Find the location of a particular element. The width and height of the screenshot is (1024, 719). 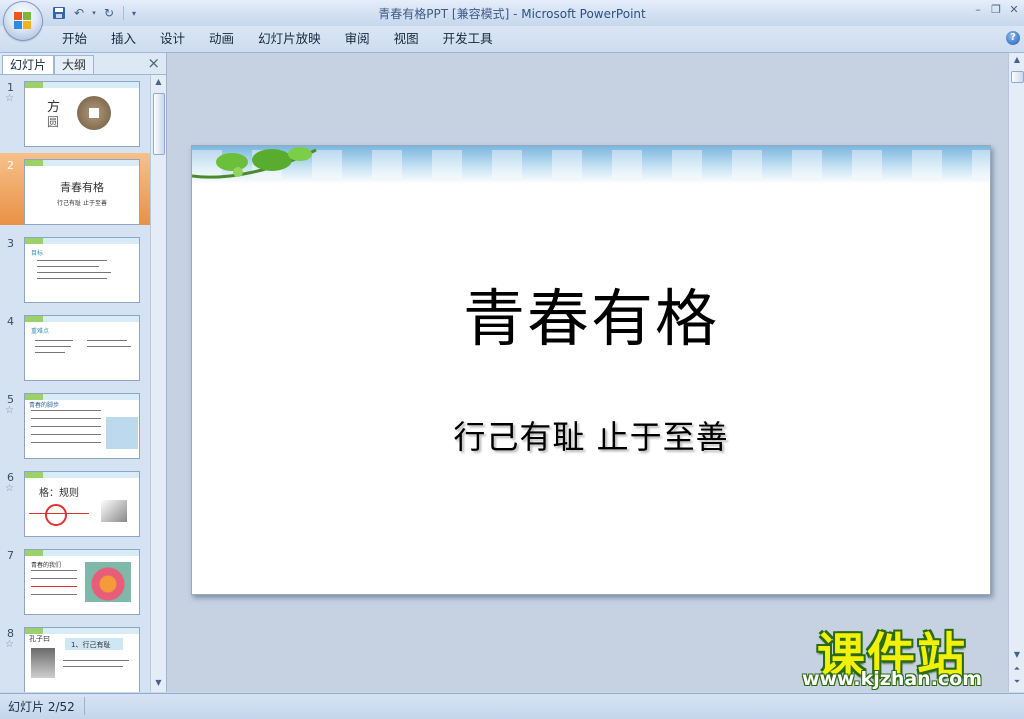

panel-close-icon: × is located at coordinates (153, 63).